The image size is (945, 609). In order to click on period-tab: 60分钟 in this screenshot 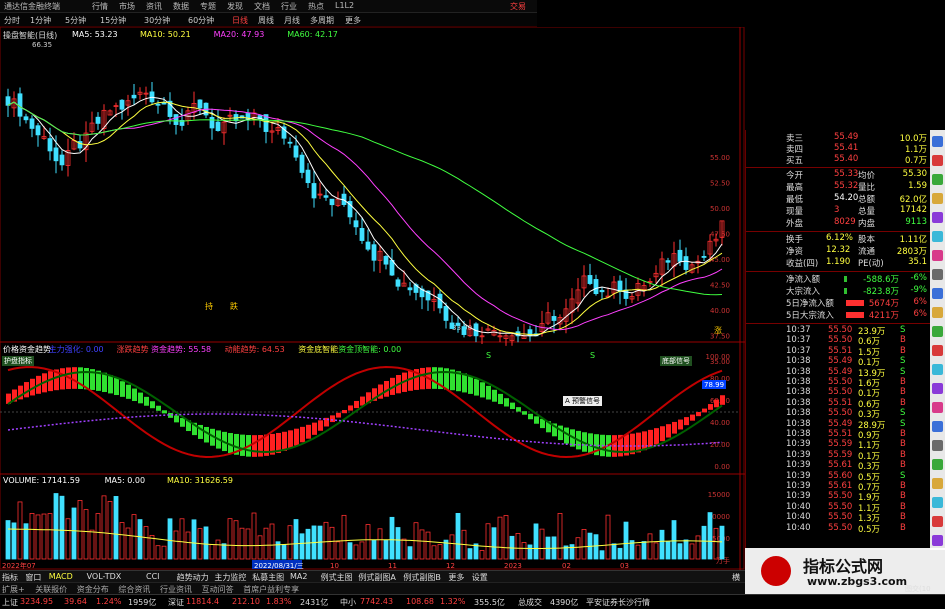, I will do `click(201, 20)`.